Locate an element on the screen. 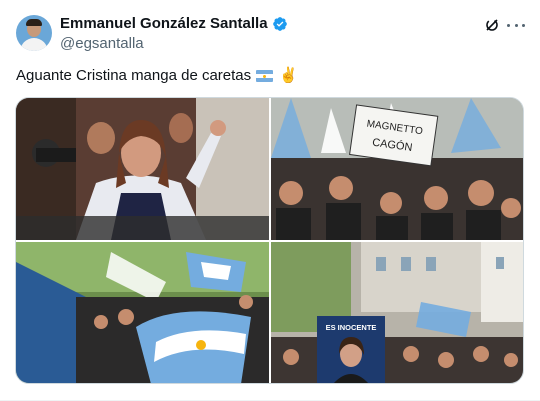 This screenshot has width=540, height=401. more-options-icon is located at coordinates (516, 25).